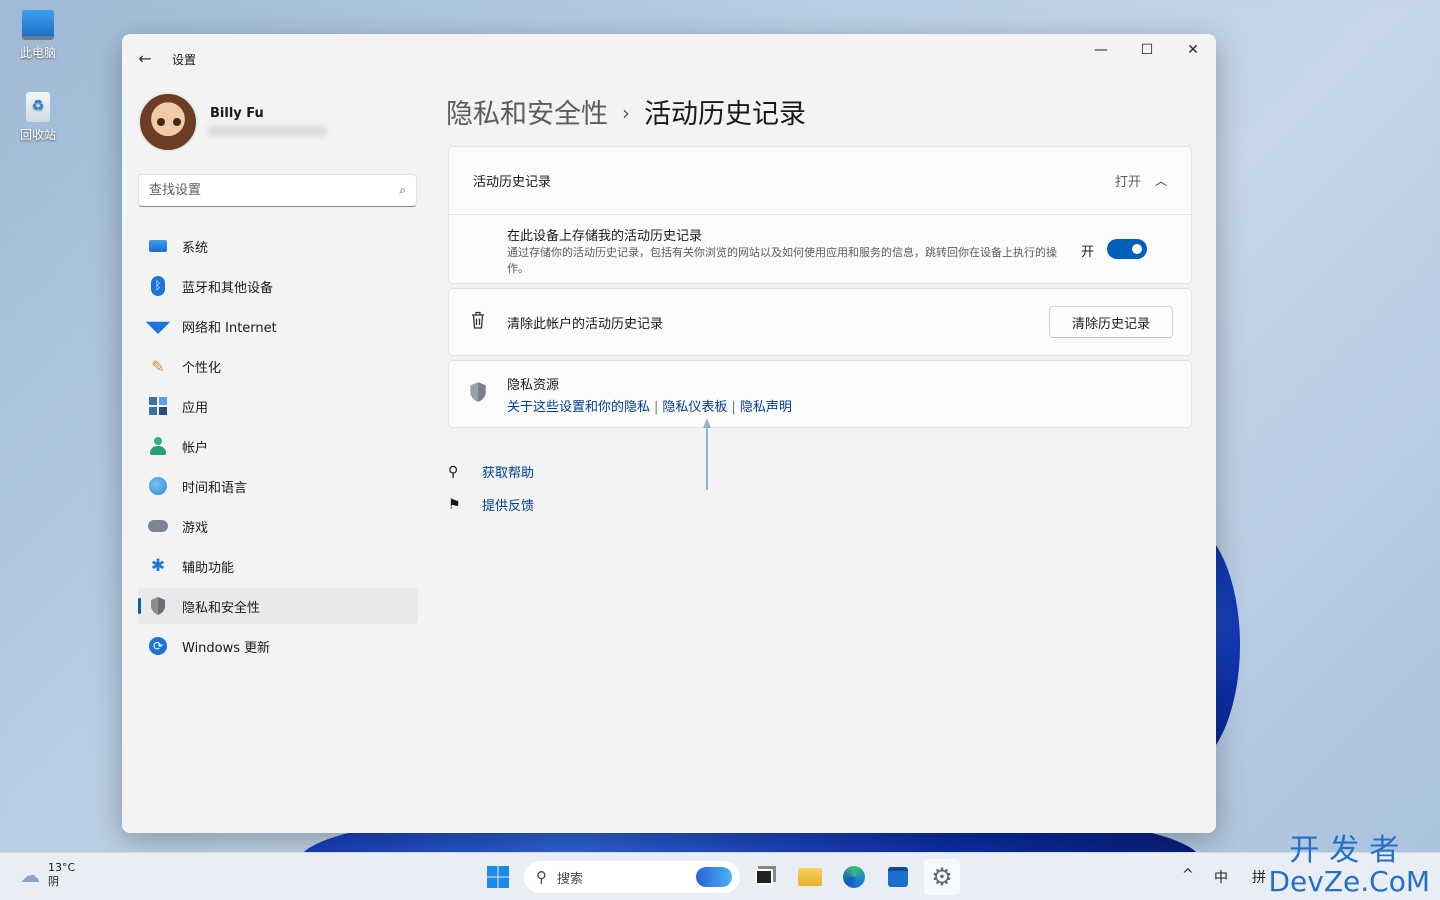  I want to click on sidebar-item-label: 应用, so click(195, 408).